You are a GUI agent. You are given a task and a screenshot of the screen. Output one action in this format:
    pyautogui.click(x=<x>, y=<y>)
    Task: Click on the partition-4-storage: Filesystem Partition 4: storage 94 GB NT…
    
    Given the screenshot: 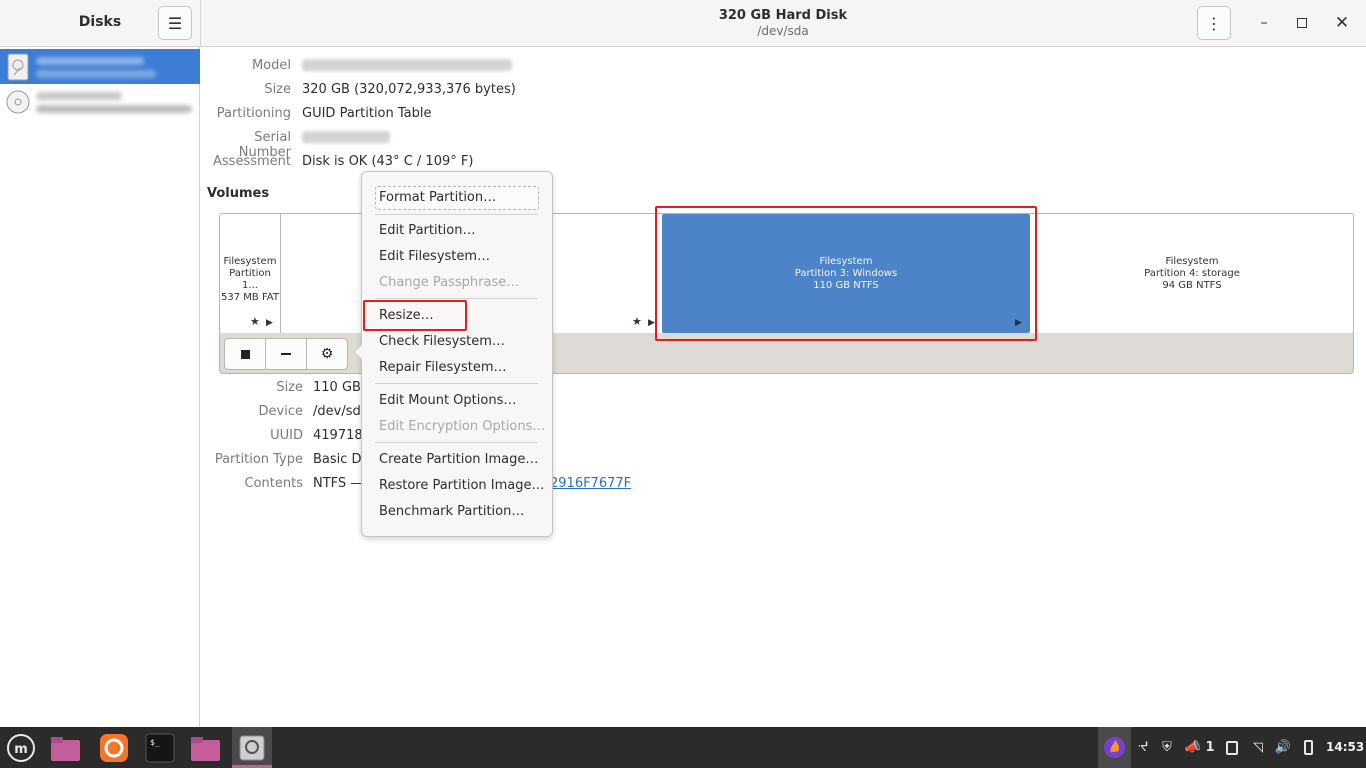 What is the action you would take?
    pyautogui.click(x=1192, y=273)
    